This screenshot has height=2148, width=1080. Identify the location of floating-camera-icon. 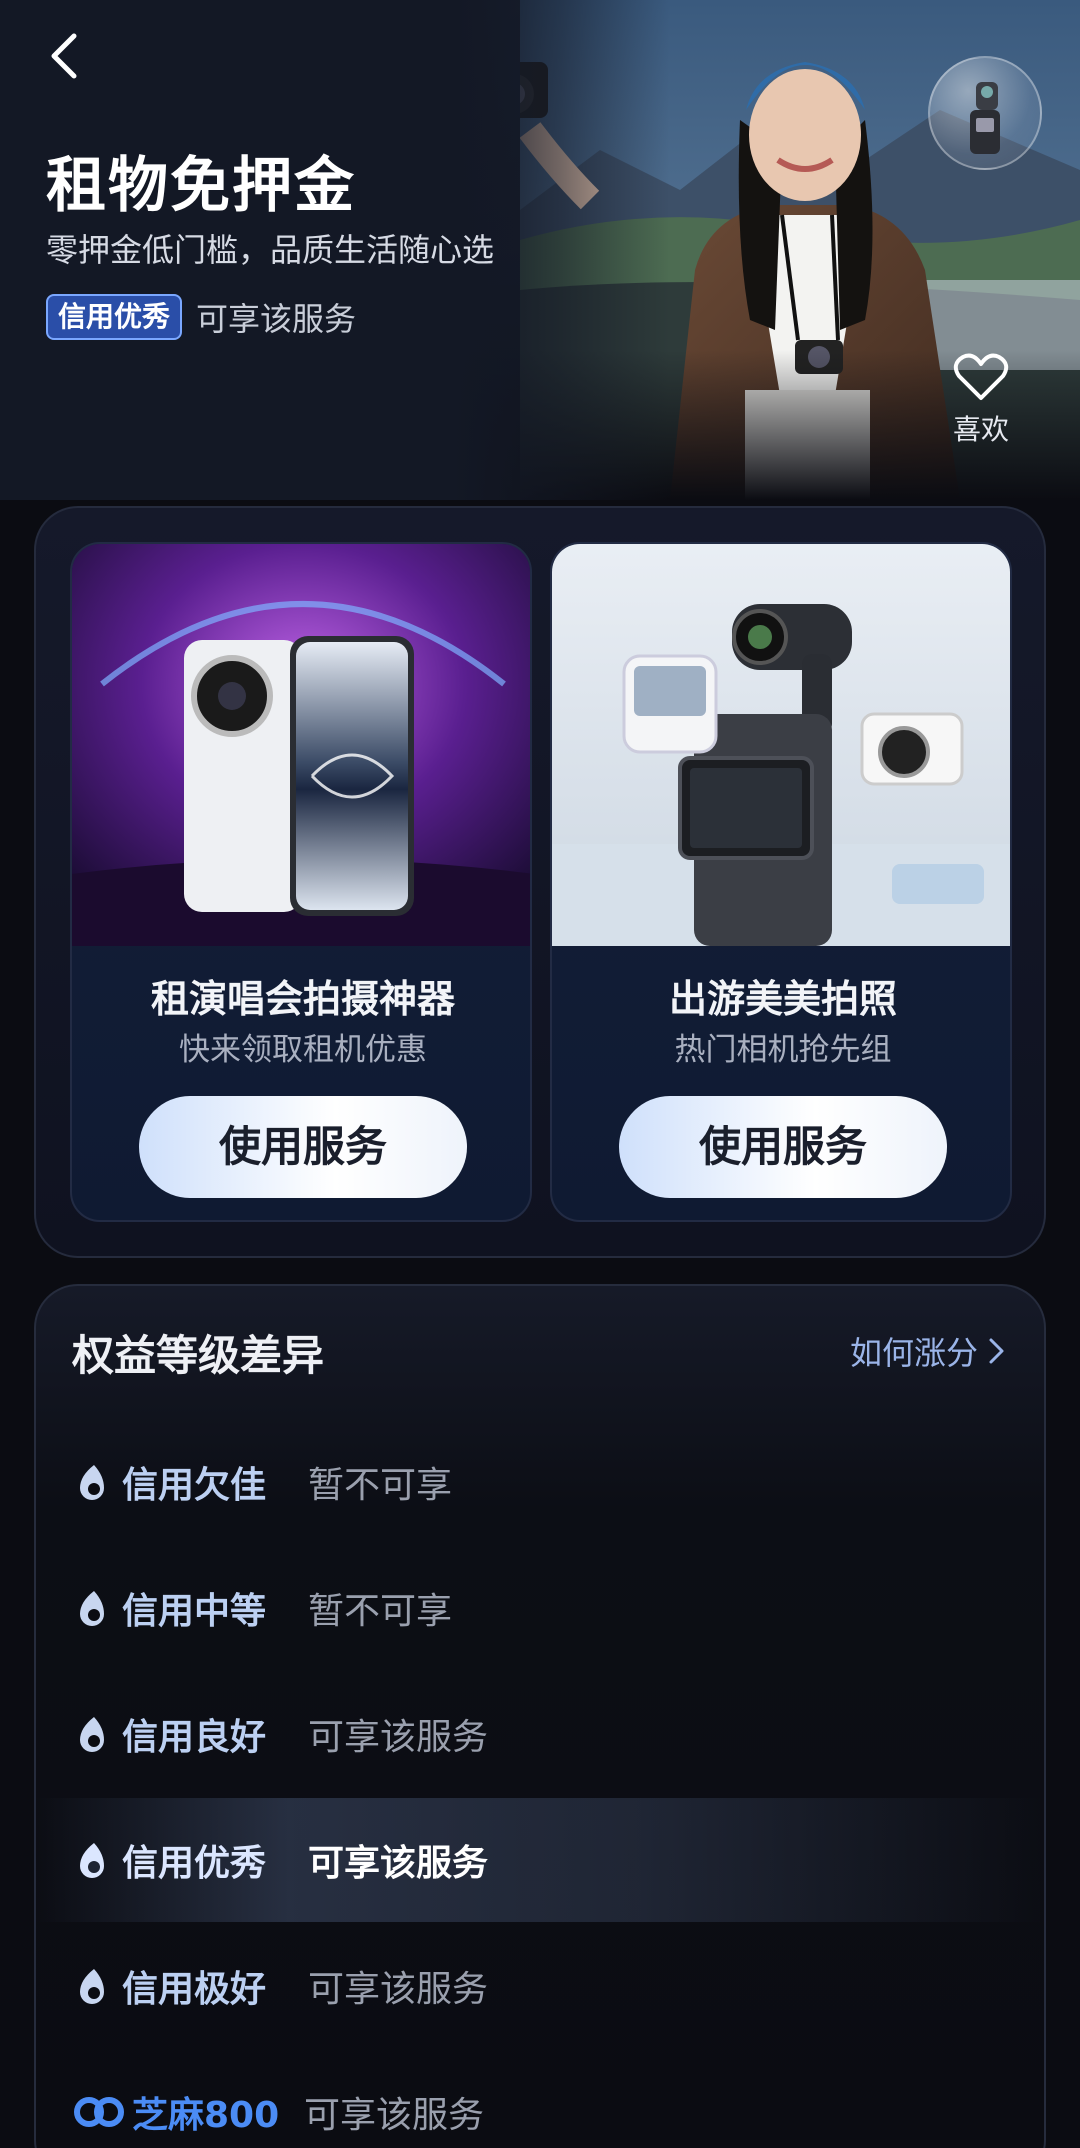
(985, 113).